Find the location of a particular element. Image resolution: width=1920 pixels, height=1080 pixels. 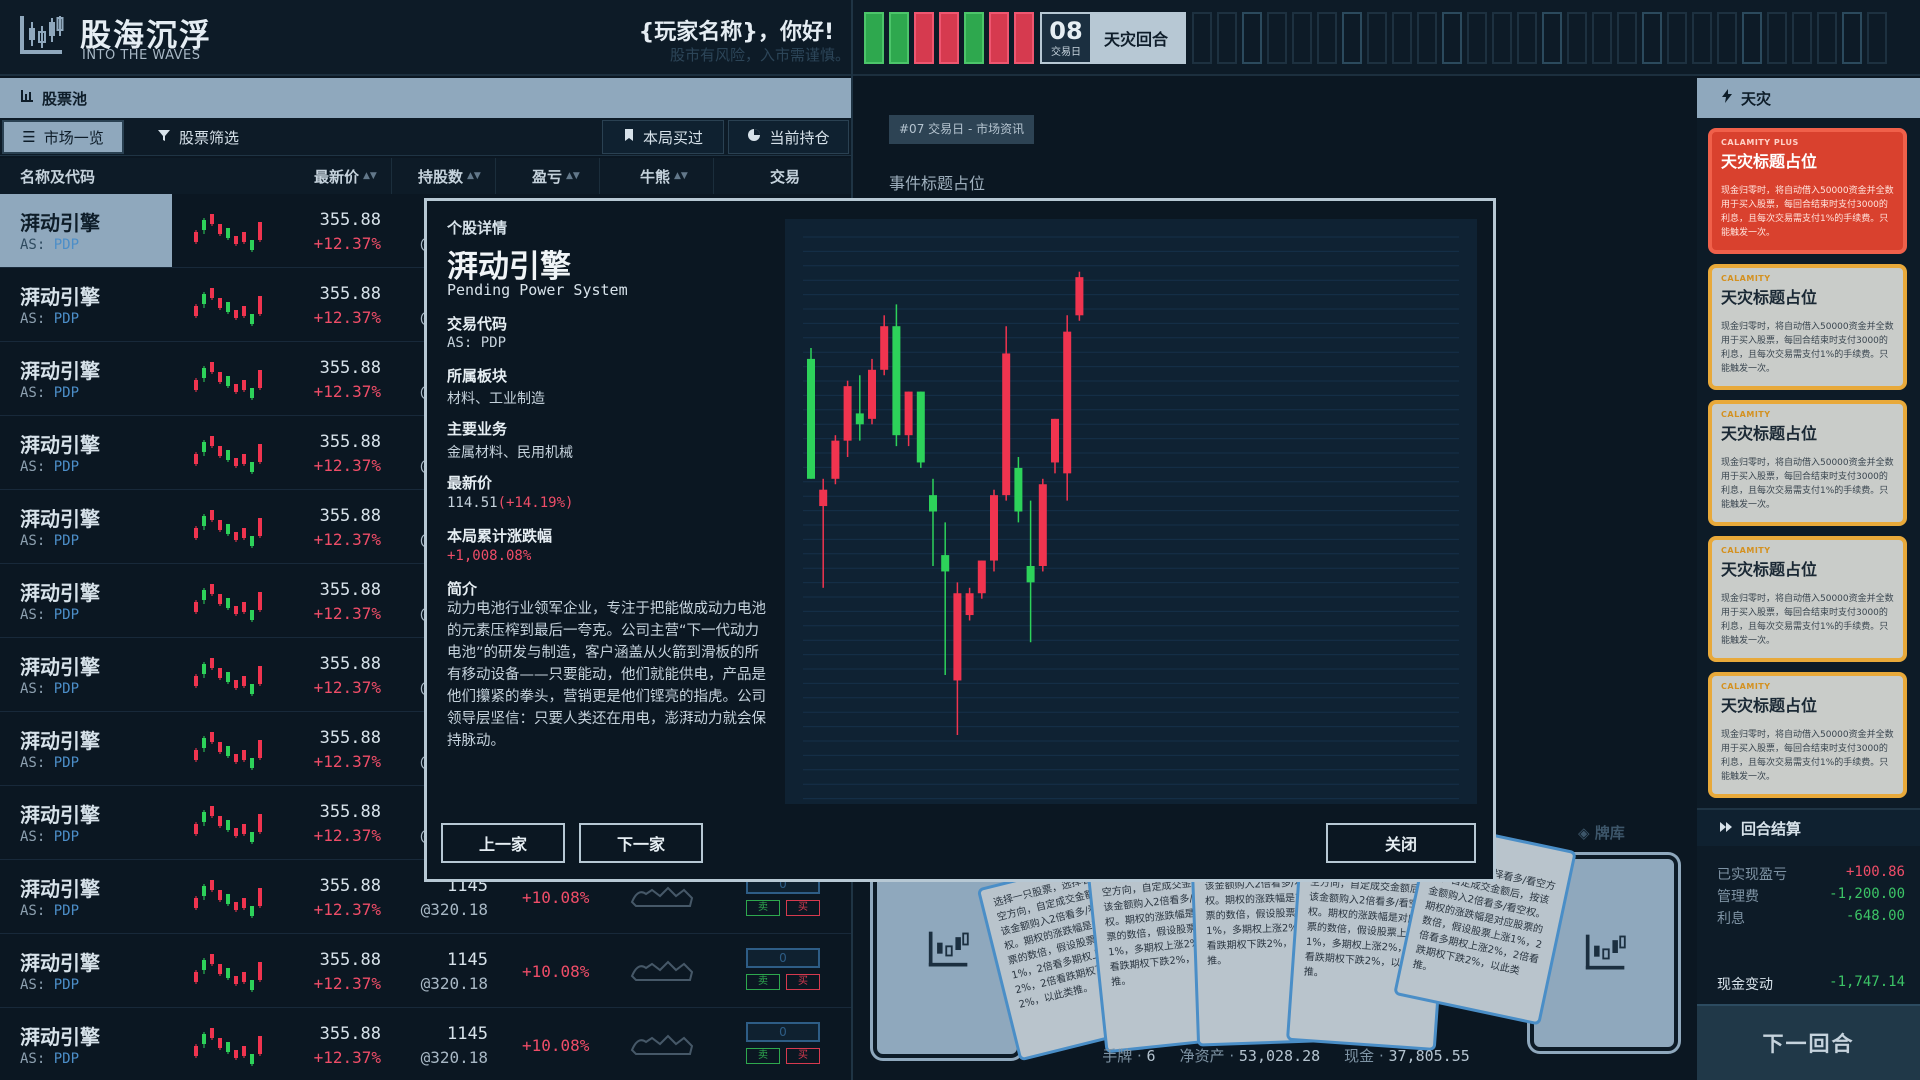

card-tag: CALAMITY is located at coordinates (1746, 414).